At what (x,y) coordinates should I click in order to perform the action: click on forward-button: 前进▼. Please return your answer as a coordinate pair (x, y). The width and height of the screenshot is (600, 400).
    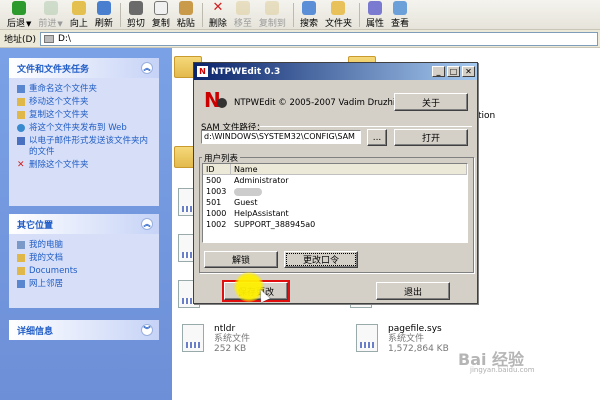
    Looking at the image, I should click on (50, 15).